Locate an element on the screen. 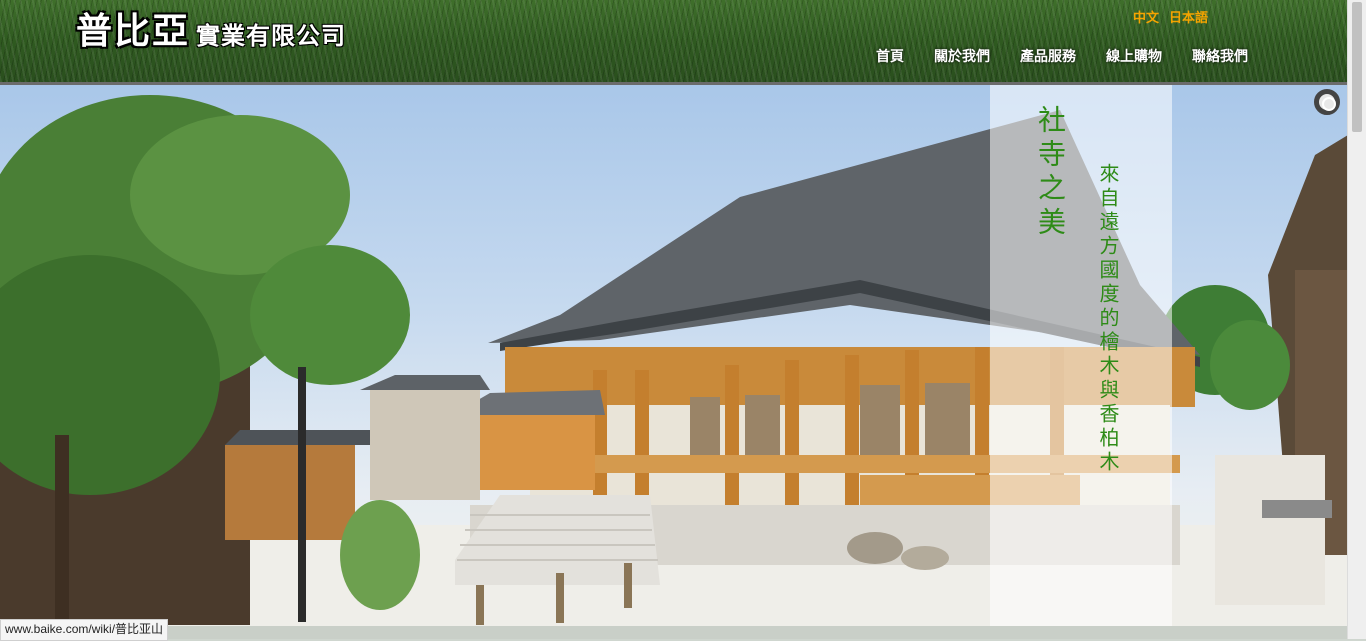  banner-subtitle: 來自遠方國度的檜木與香柏木 is located at coordinates (1108, 319).